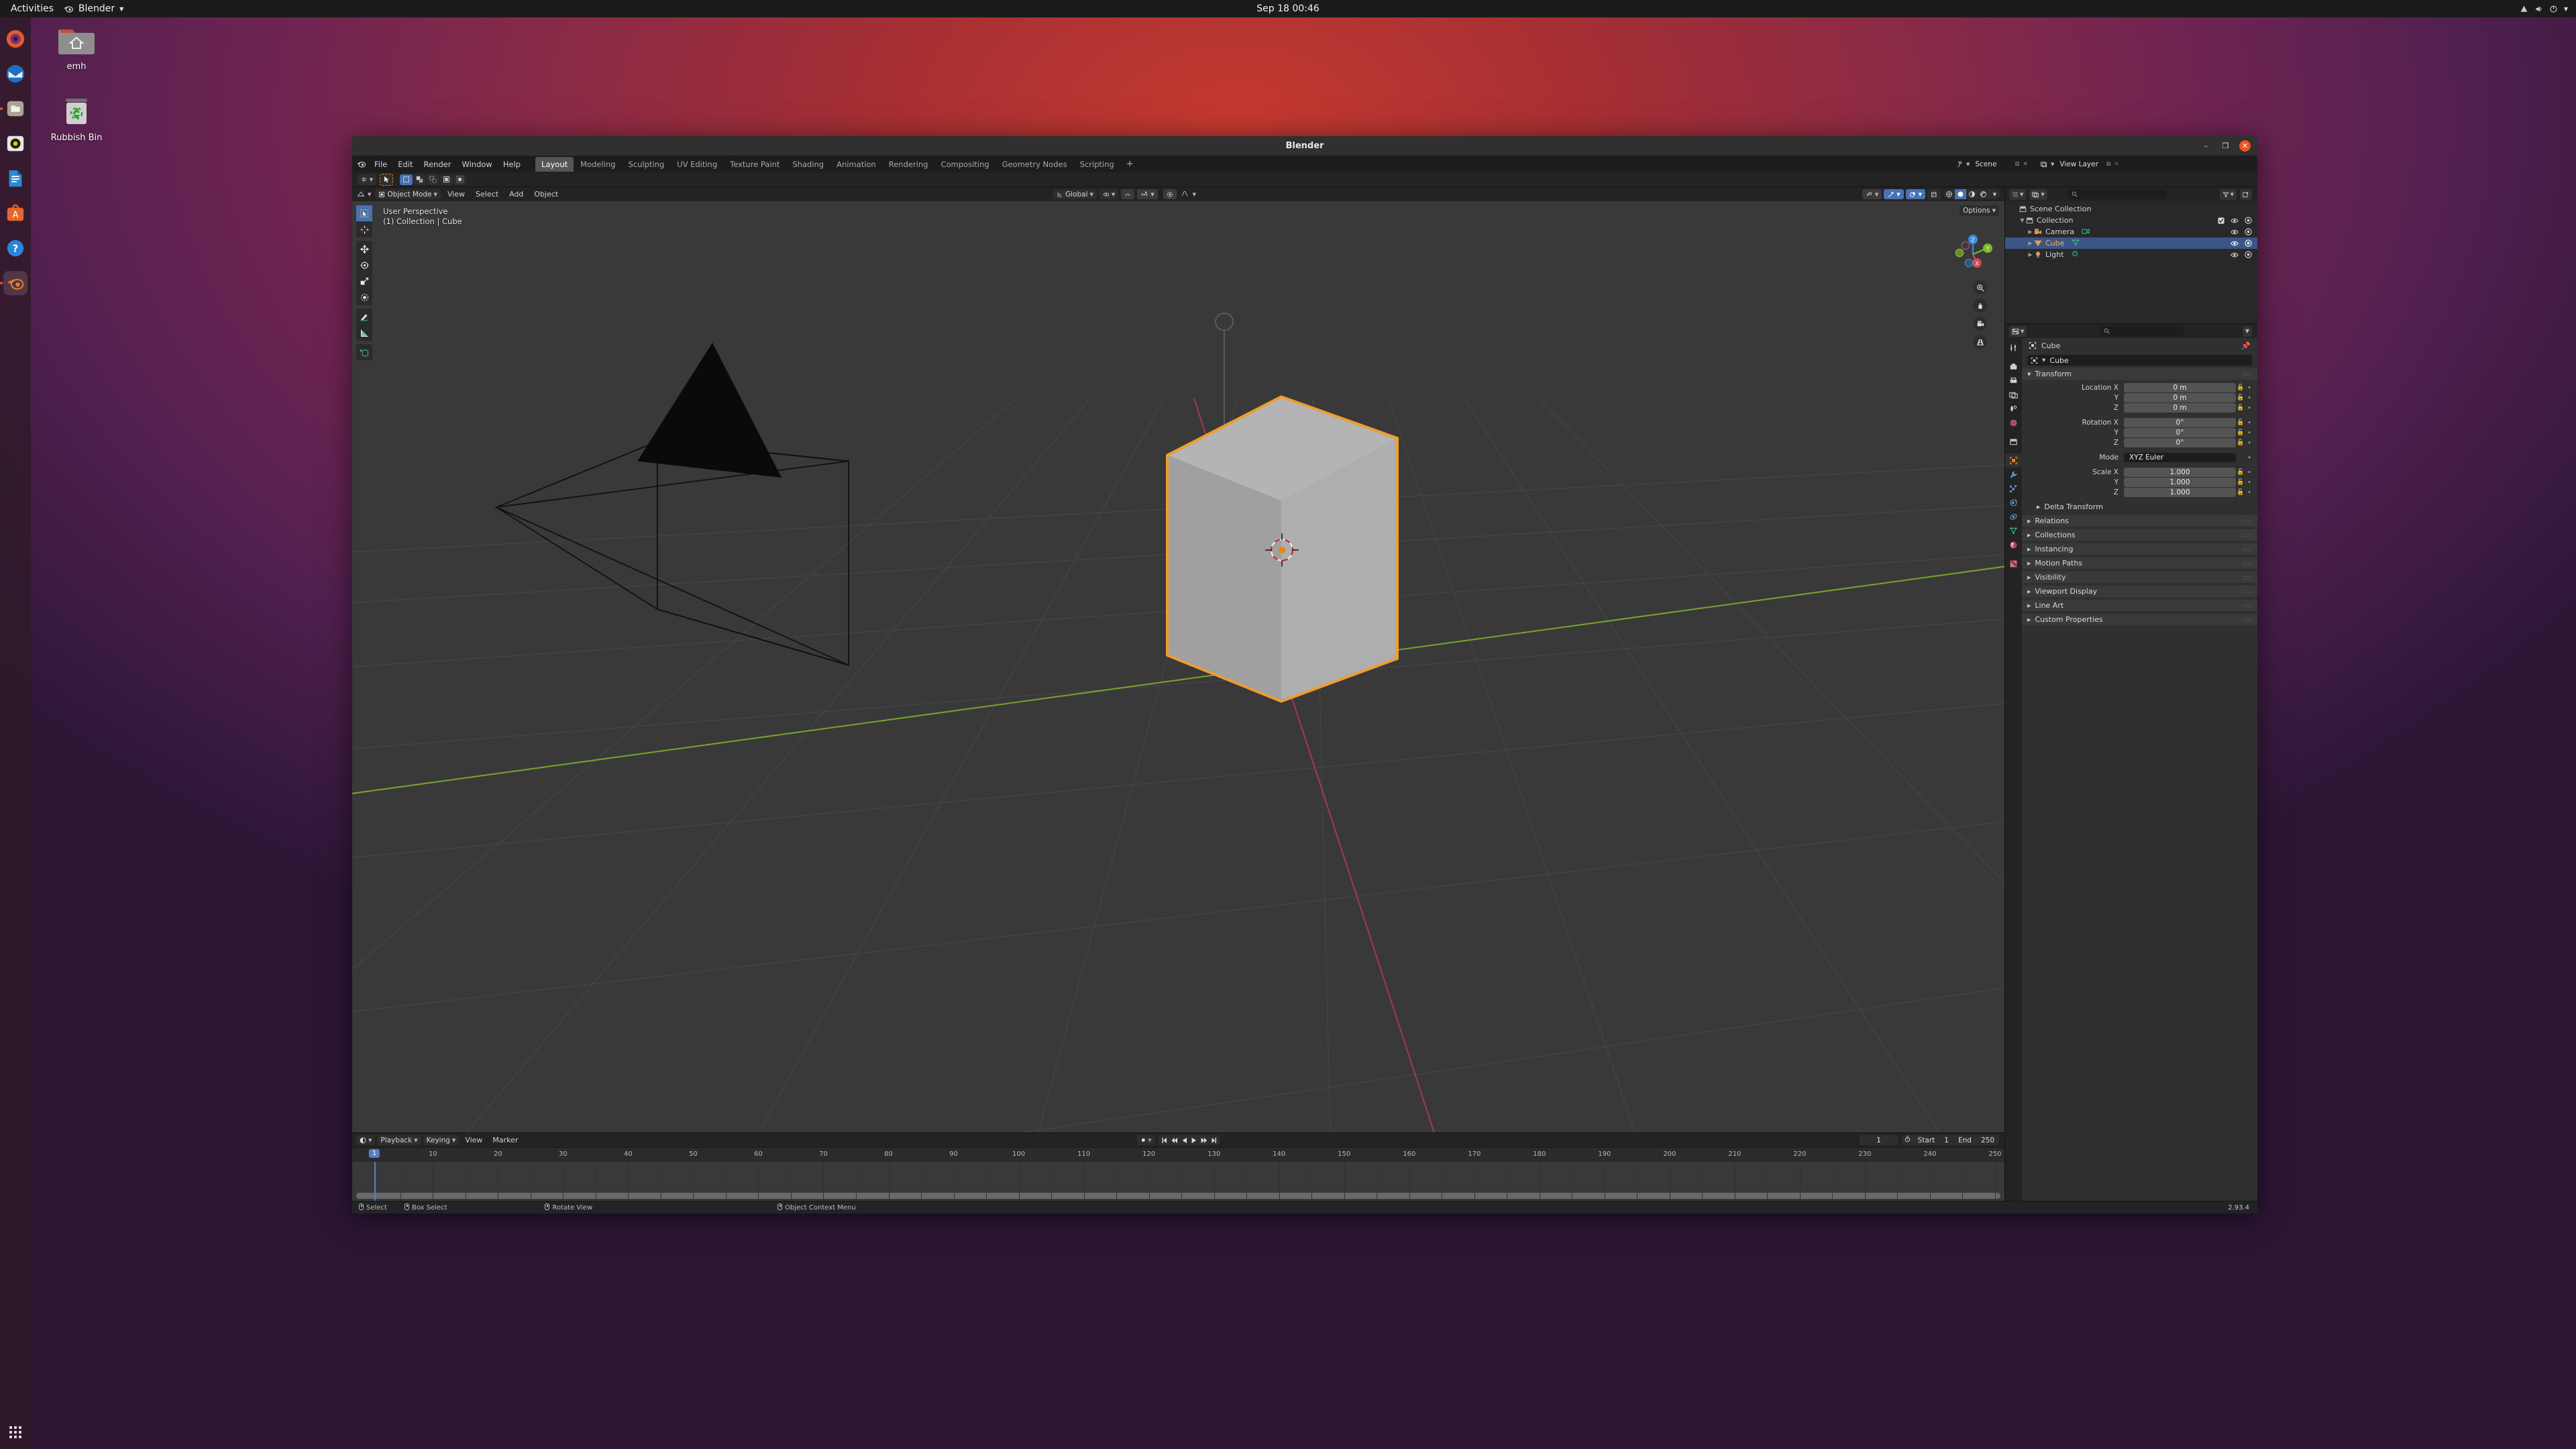  What do you see at coordinates (14, 283) in the screenshot?
I see `dock-item-blender` at bounding box center [14, 283].